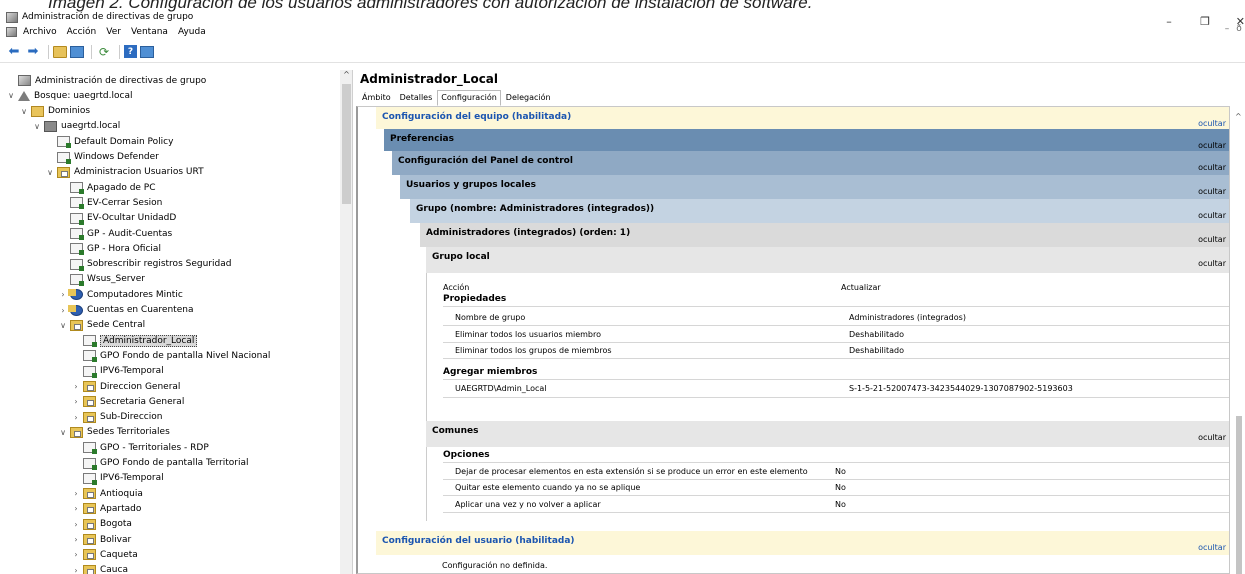 This screenshot has height=574, width=1245. I want to click on tree-node: ∨ uaegrtd.local, so click(76, 126).